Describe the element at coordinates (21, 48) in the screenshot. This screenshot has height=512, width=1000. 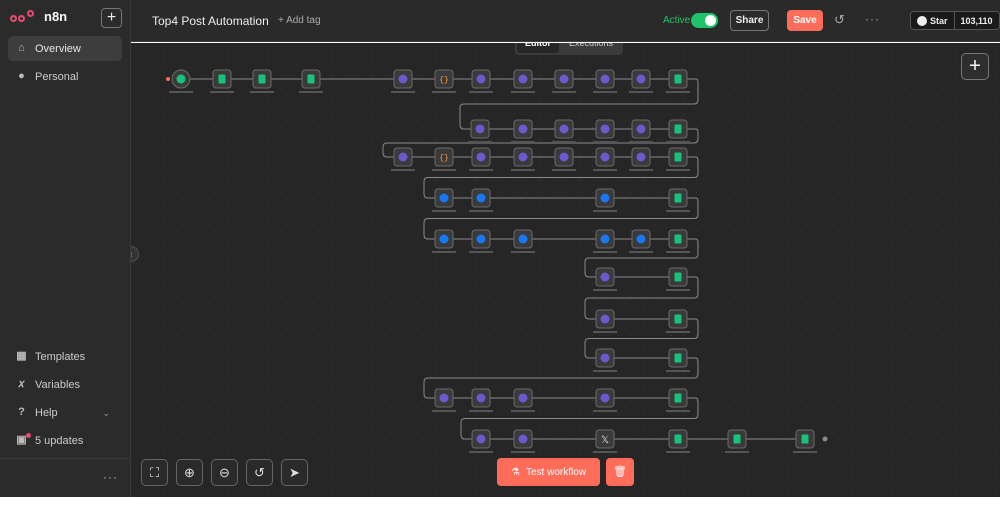
I see `home-icon: ⌂` at that location.